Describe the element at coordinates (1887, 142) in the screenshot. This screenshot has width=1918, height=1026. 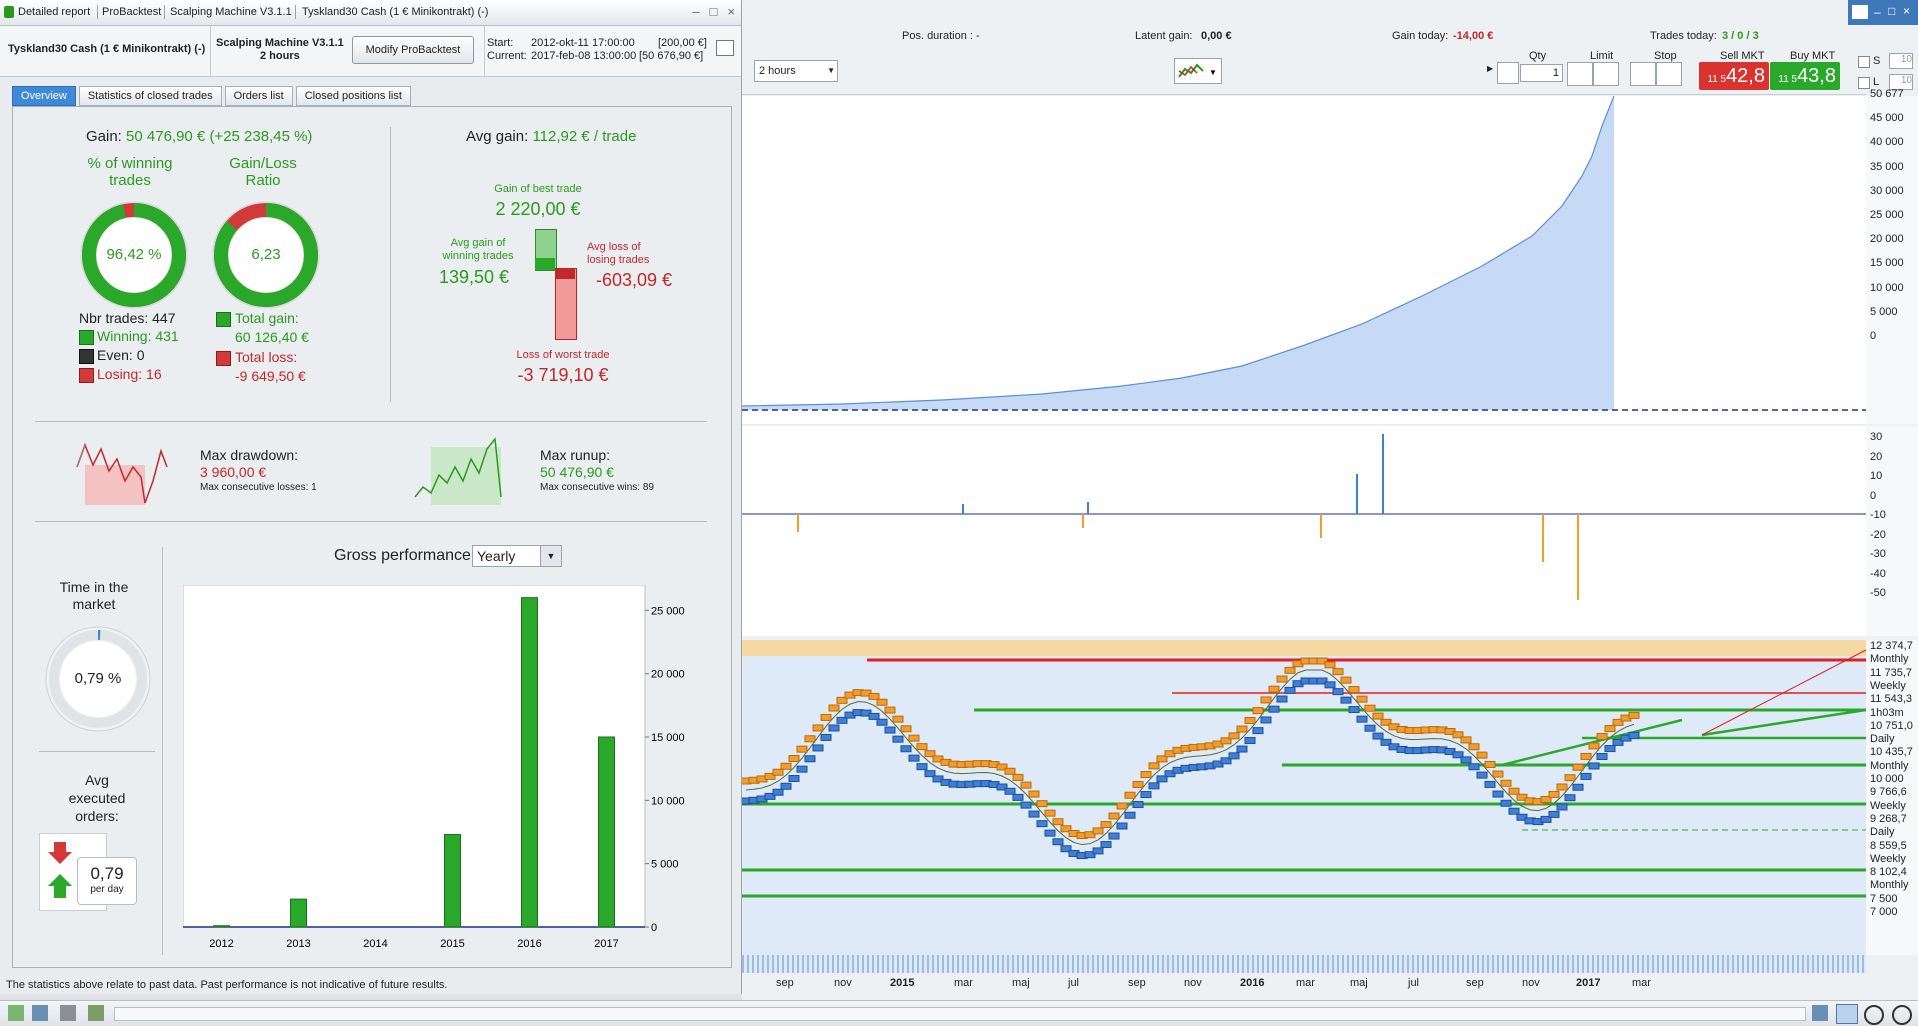
I see `axis-label: 40 000` at that location.